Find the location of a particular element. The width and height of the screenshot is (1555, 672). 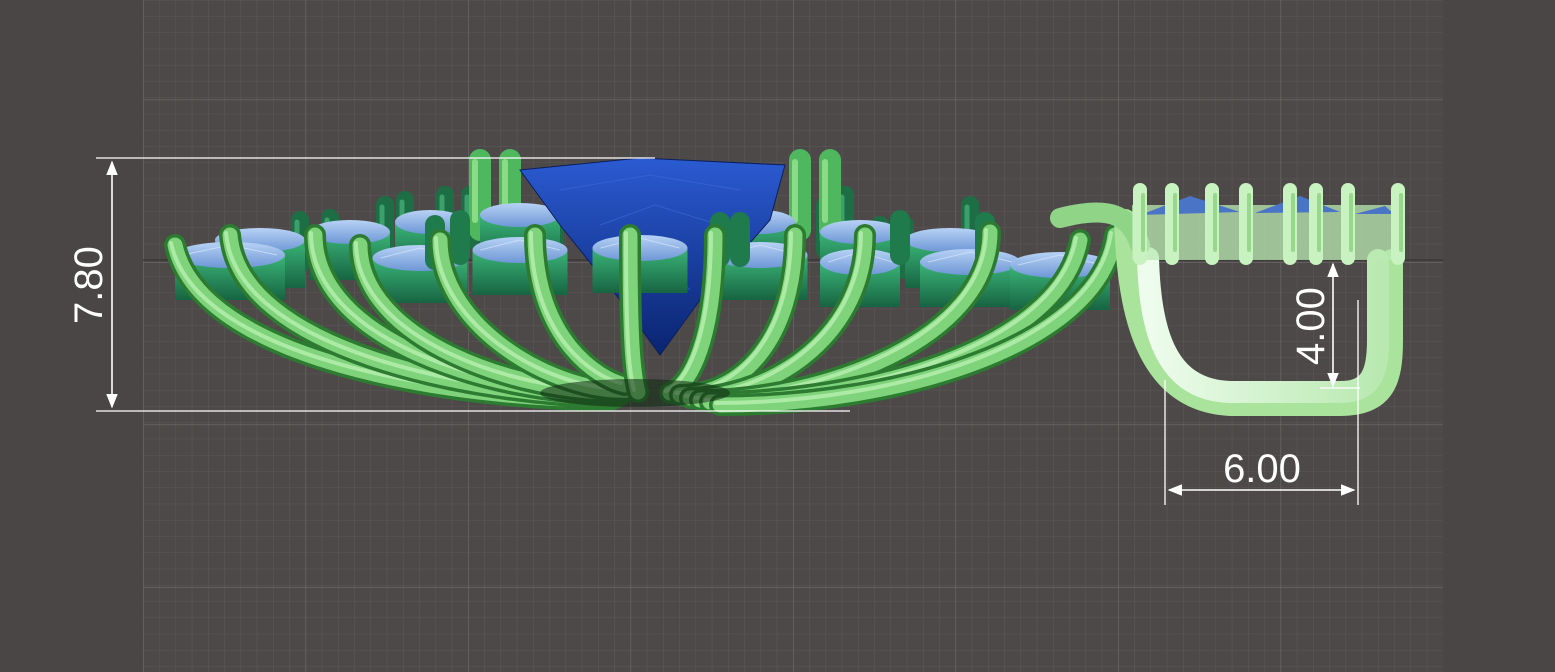

dimension-label-bail-height: 4.00 is located at coordinates (1311, 326).